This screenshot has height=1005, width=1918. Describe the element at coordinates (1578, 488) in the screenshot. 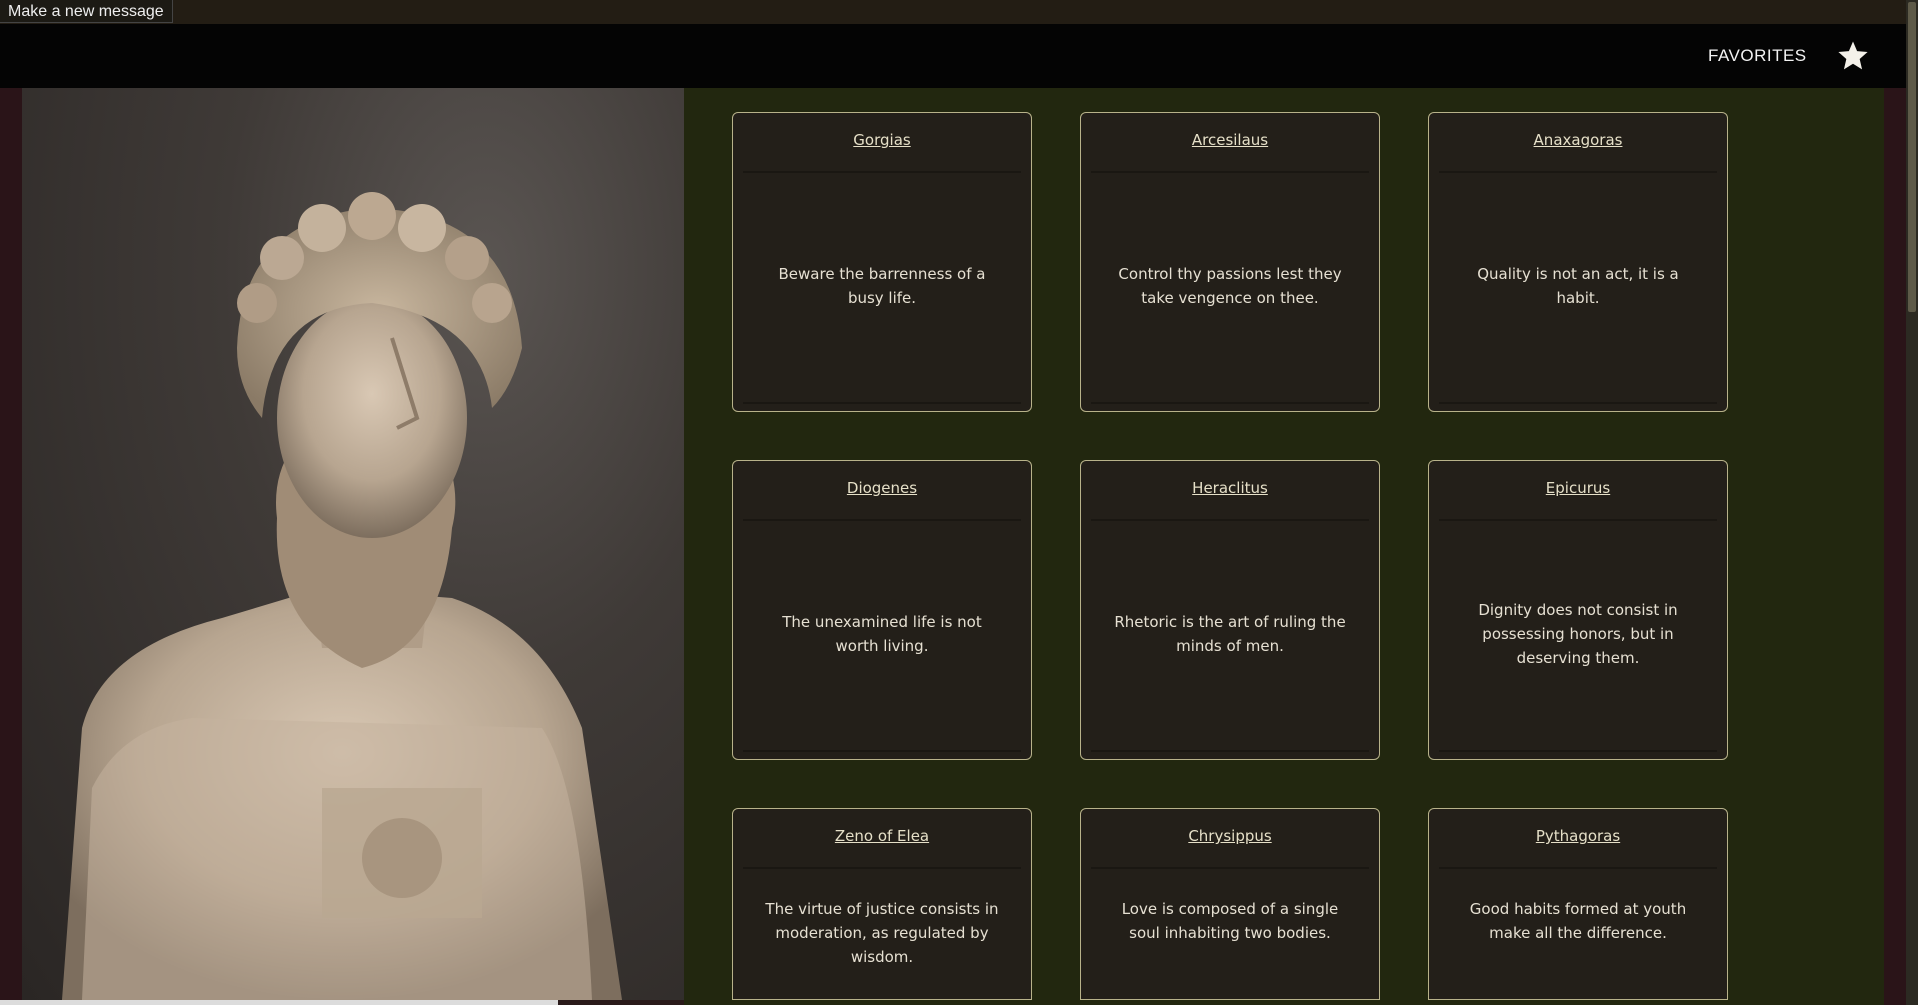

I see `author-link: Epicurus` at that location.